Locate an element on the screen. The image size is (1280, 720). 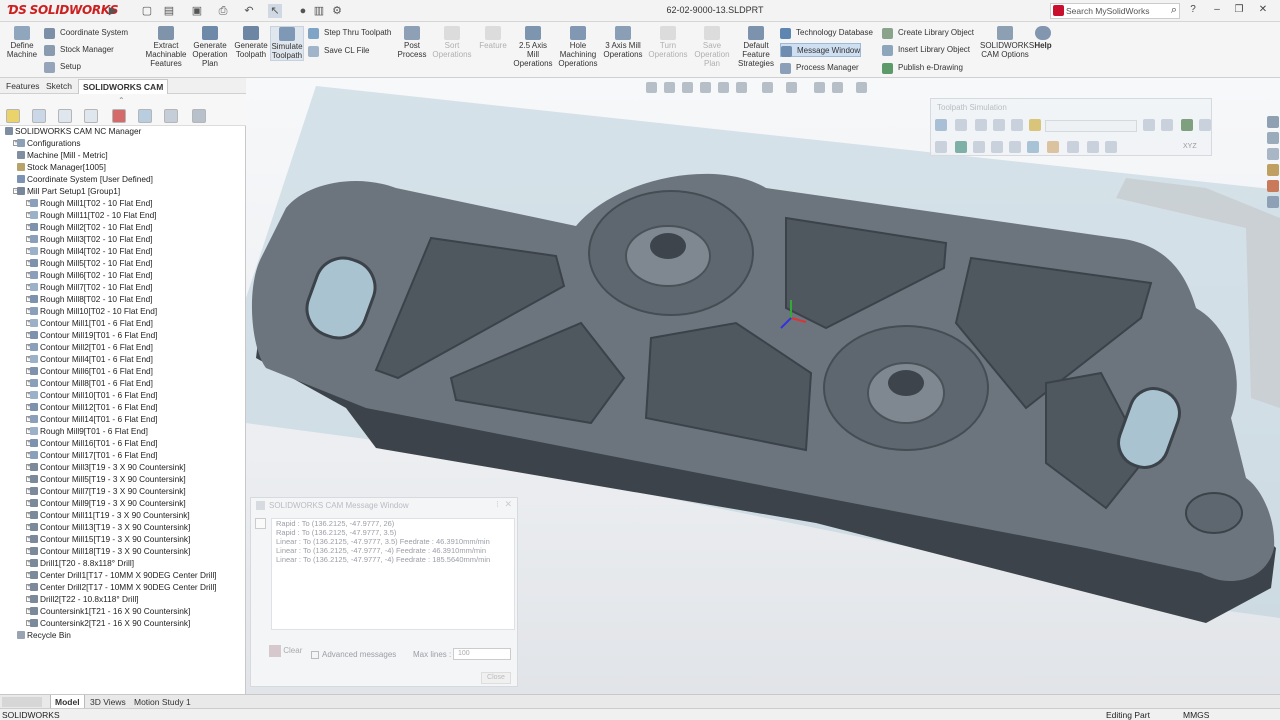
tree-operation-item: + Contour Mill1[T01 - 6 Flat End] is located at coordinates (89, 323).